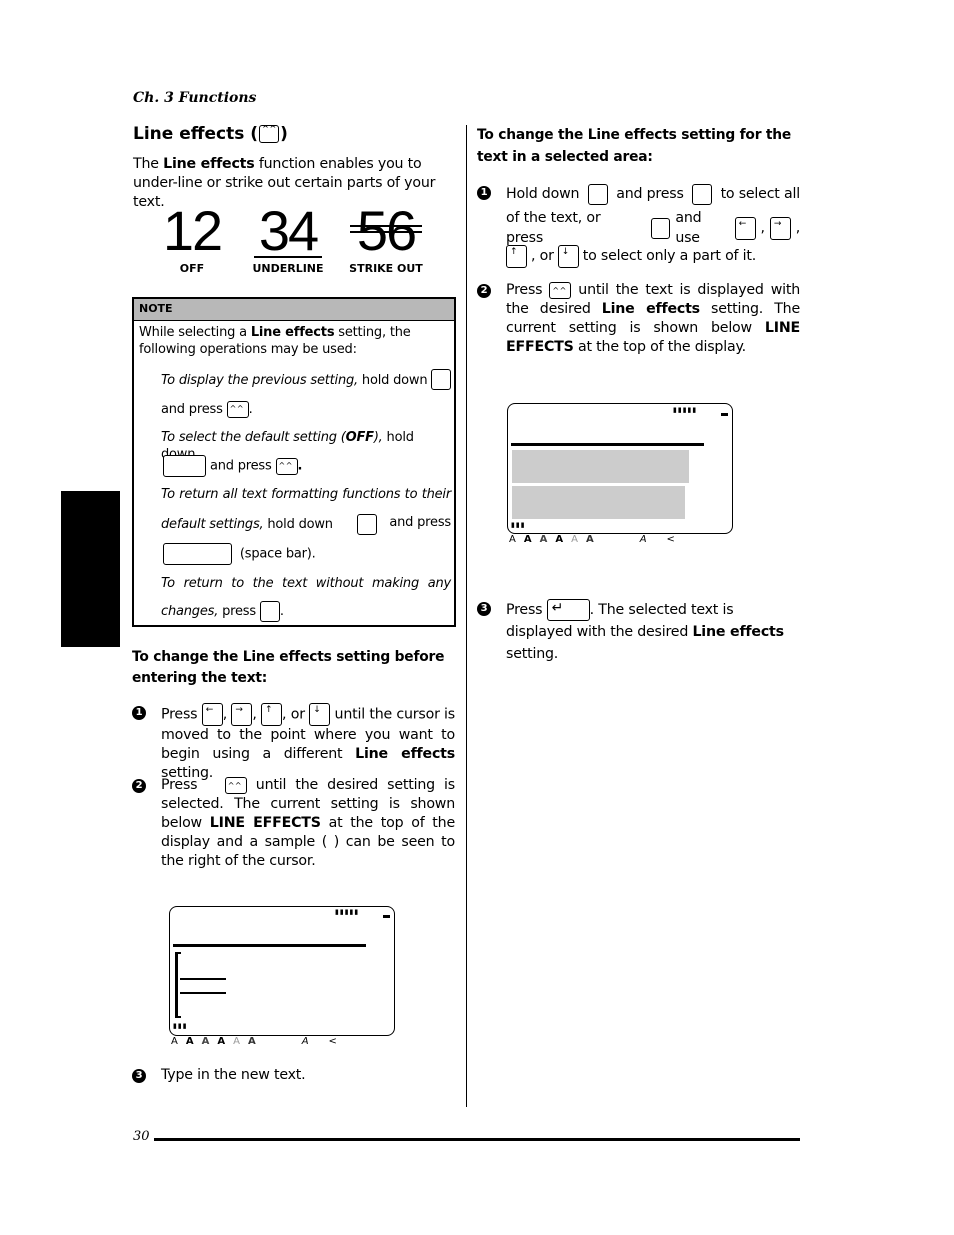 Image resolution: width=954 pixels, height=1235 pixels. What do you see at coordinates (269, 611) in the screenshot?
I see `cancel-key-icon` at bounding box center [269, 611].